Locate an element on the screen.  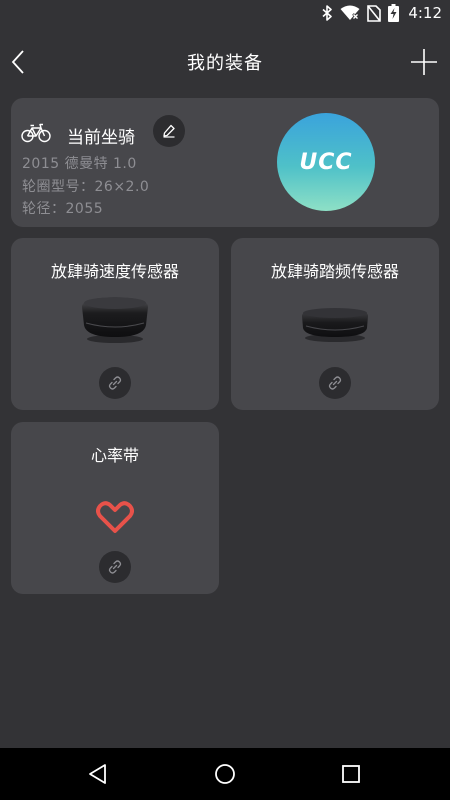
brand-logo-text: UCC is located at coordinates (326, 162).